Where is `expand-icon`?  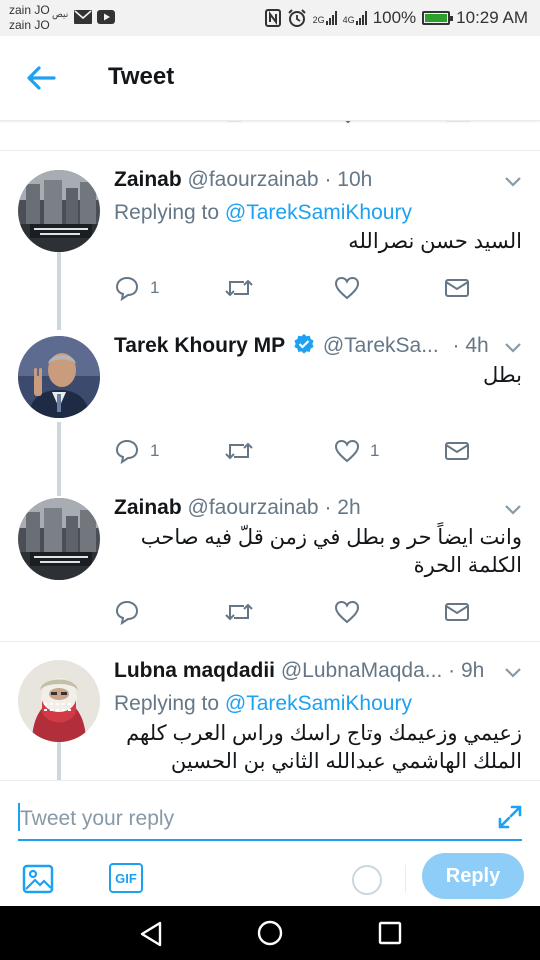 expand-icon is located at coordinates (510, 817).